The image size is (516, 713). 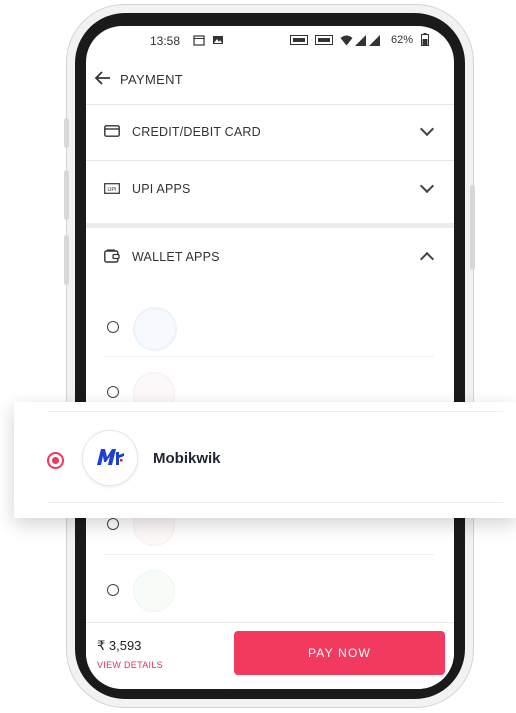 What do you see at coordinates (196, 132) in the screenshot?
I see `section-card-label: CREDIT/DEBIT CARD` at bounding box center [196, 132].